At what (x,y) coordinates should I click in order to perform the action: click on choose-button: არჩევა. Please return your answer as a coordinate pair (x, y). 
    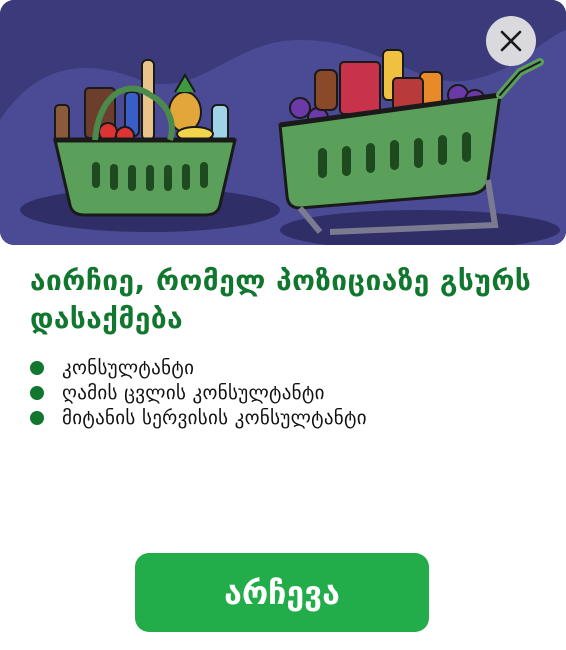
    Looking at the image, I should click on (282, 592).